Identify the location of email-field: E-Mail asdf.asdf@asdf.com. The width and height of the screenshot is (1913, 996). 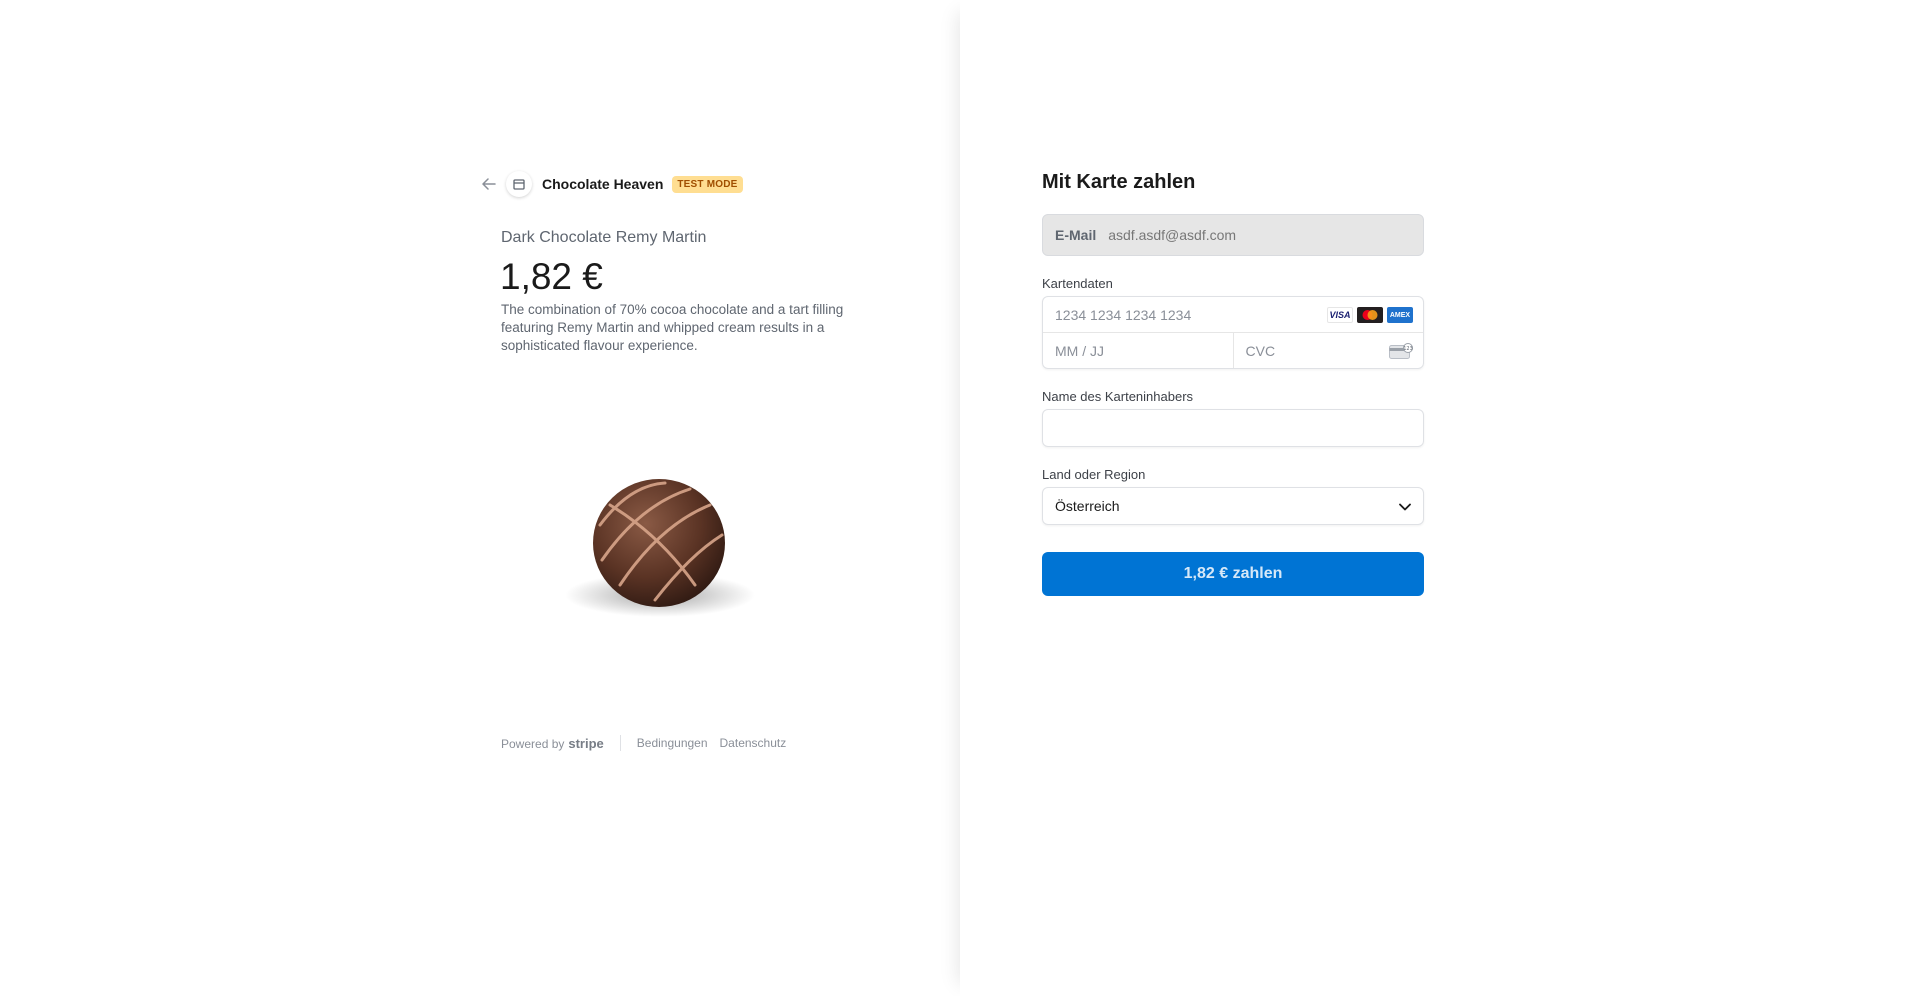
(1233, 235).